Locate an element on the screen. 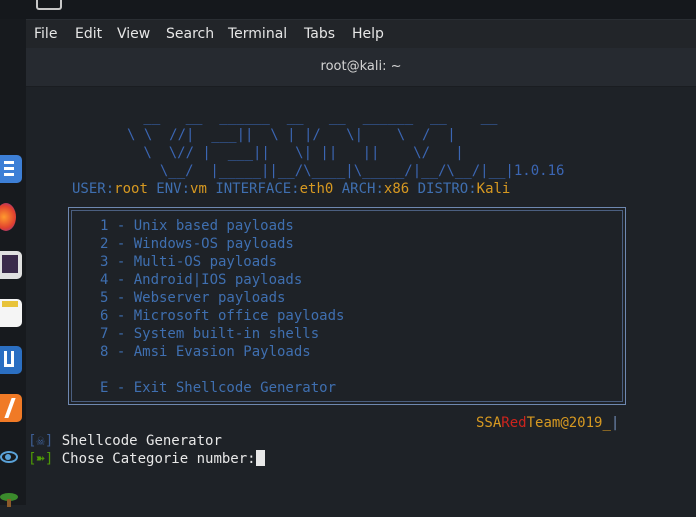 This screenshot has height=517, width=696. menu-view: View is located at coordinates (133, 34).